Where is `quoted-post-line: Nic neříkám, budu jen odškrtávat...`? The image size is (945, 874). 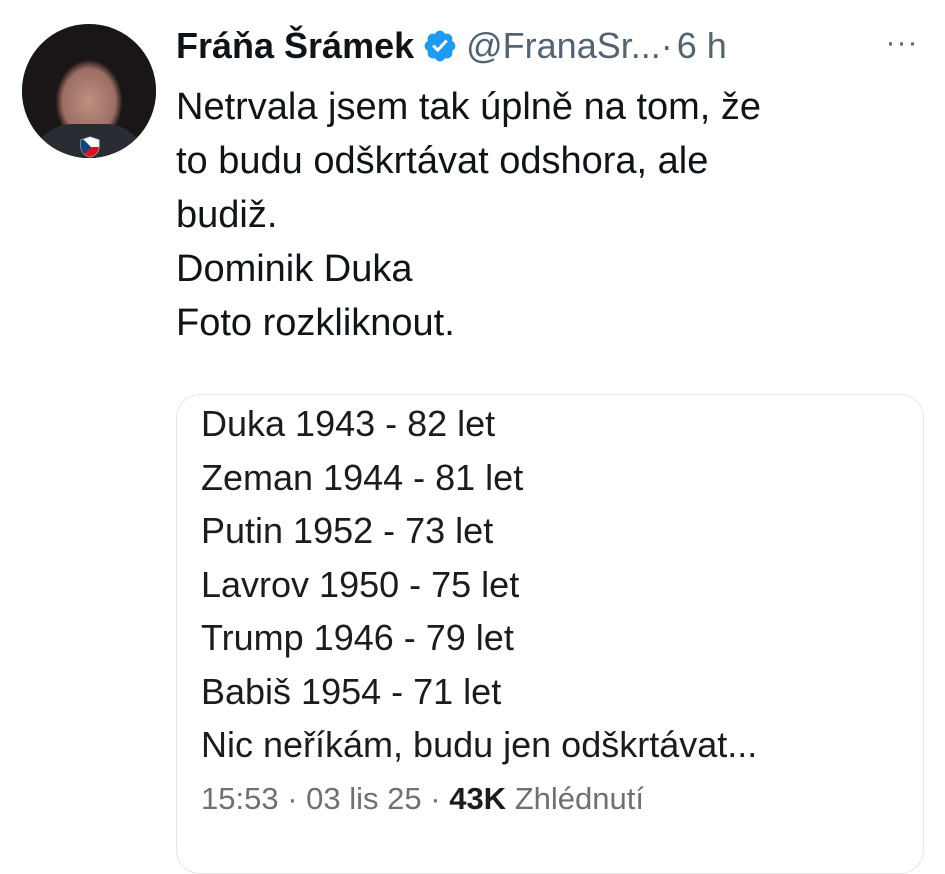
quoted-post-line: Nic neříkám, budu jen odškrtávat... is located at coordinates (479, 744).